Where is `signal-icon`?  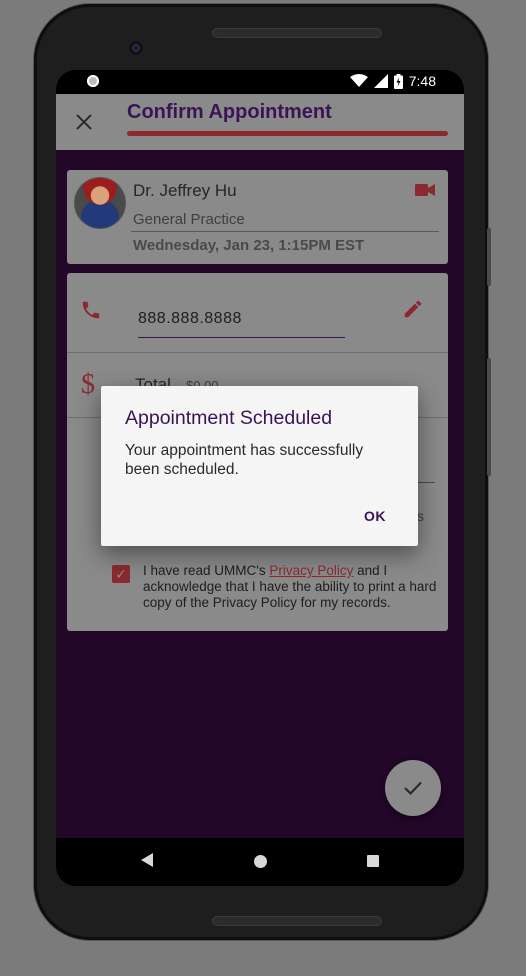 signal-icon is located at coordinates (380, 81).